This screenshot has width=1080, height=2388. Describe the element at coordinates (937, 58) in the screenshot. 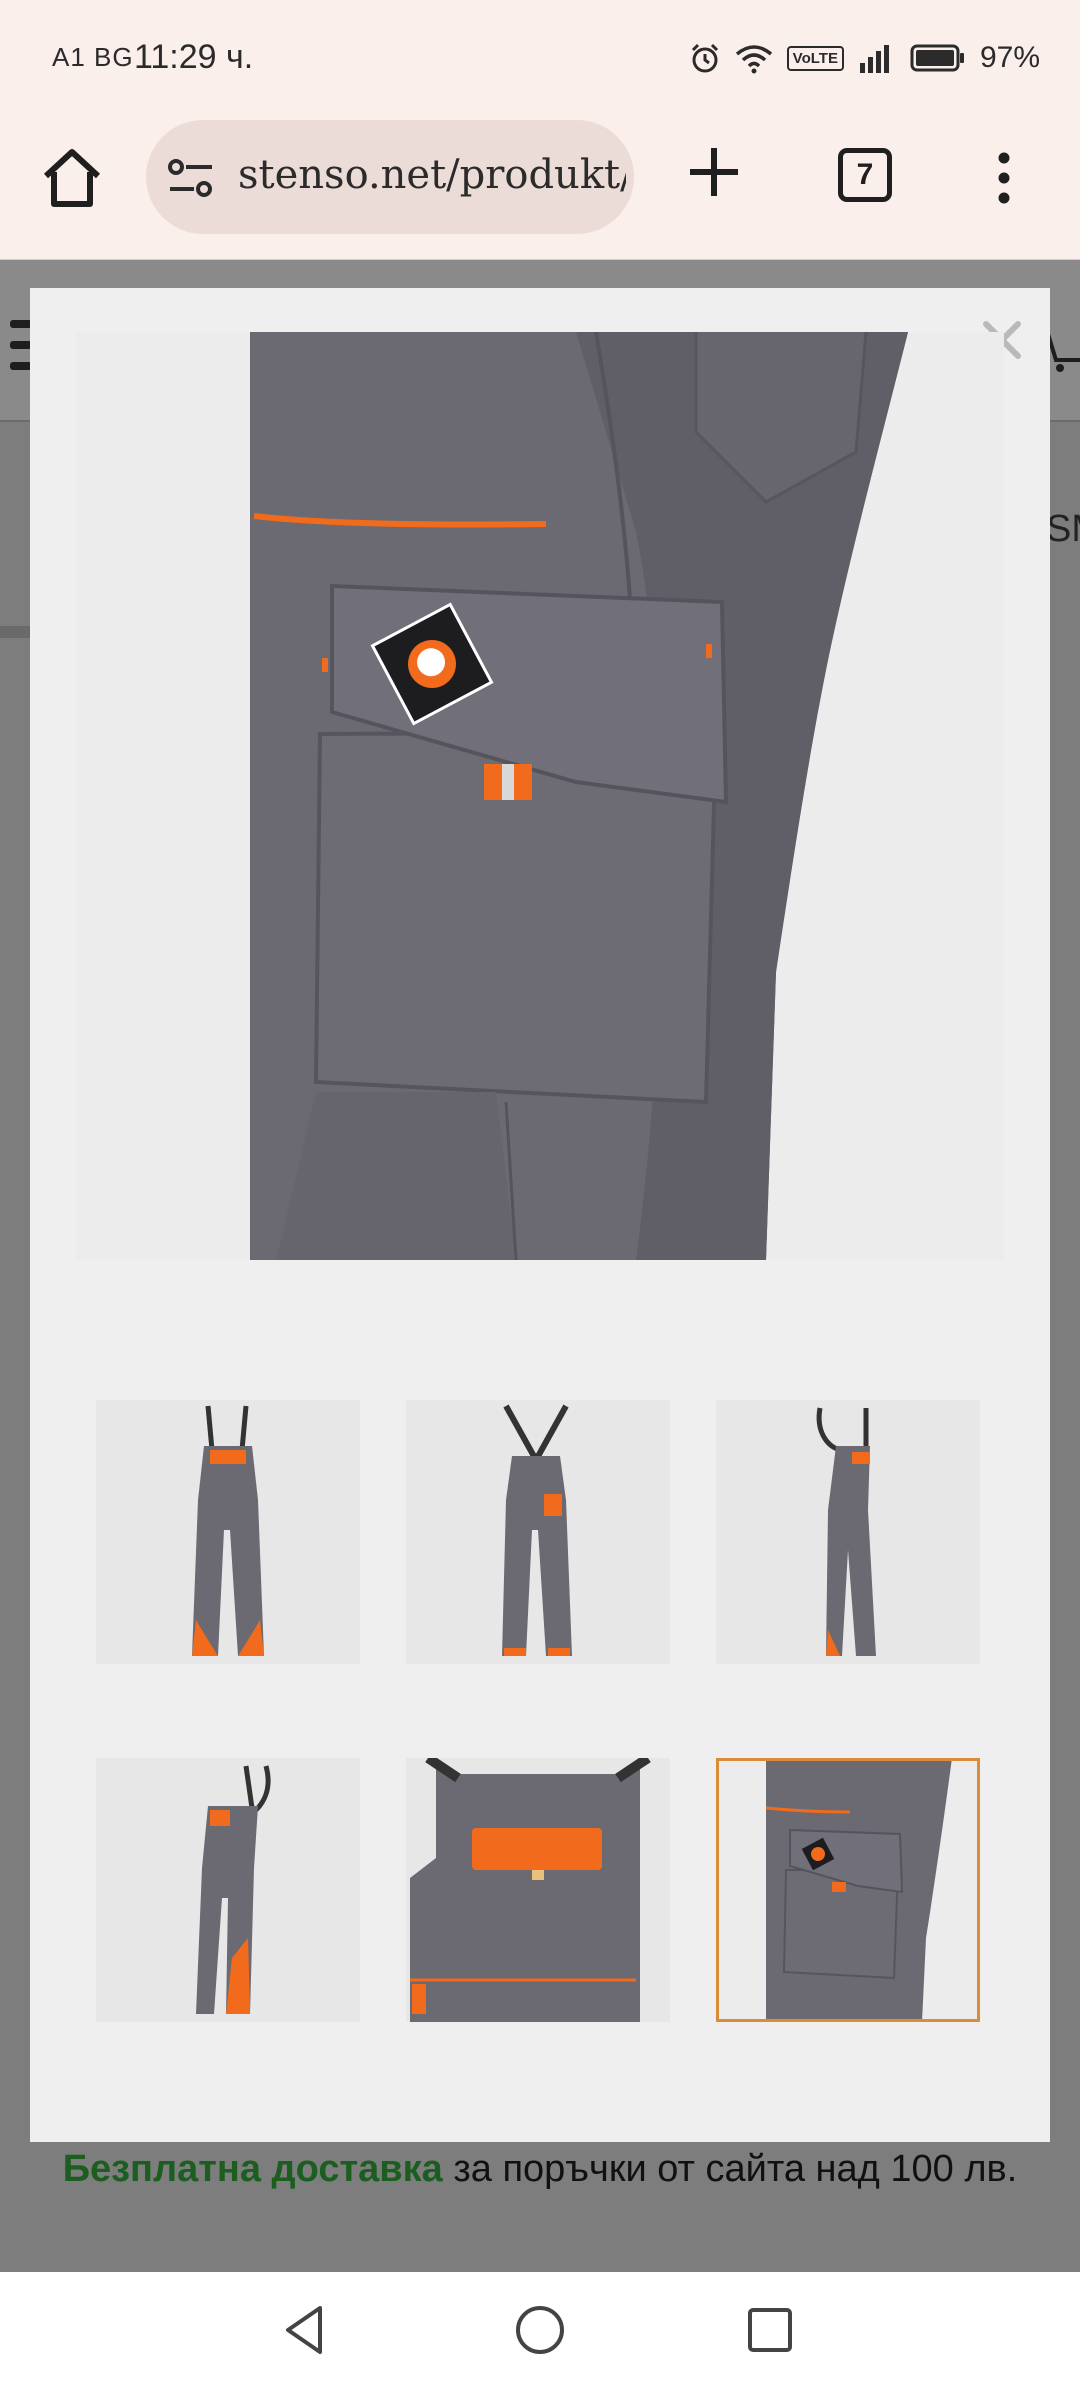

I see `battery-icon` at that location.